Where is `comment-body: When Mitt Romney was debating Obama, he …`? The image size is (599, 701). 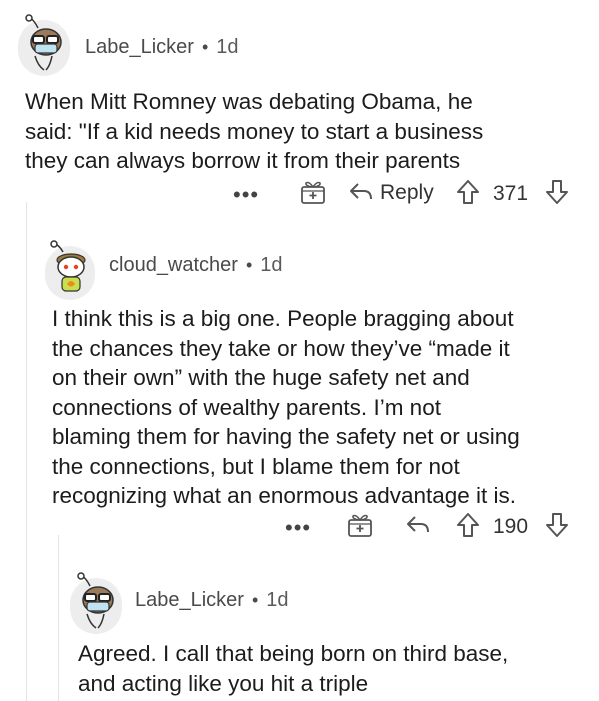
comment-body: When Mitt Romney was debating Obama, he … is located at coordinates (254, 131).